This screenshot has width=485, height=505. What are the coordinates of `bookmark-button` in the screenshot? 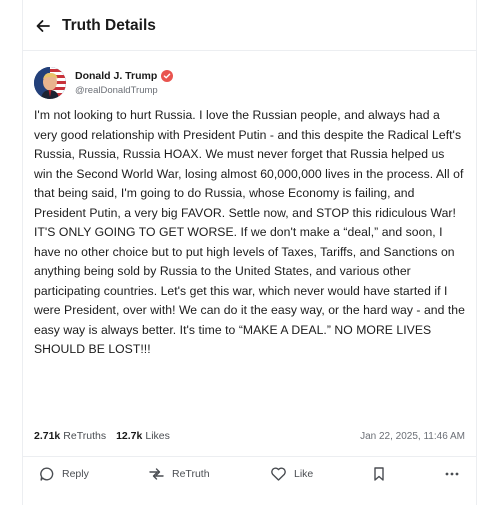 It's located at (379, 474).